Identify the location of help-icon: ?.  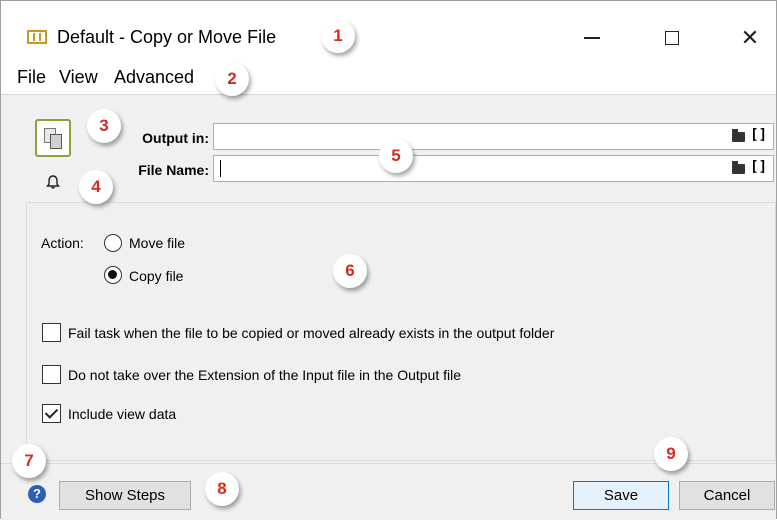
(37, 494).